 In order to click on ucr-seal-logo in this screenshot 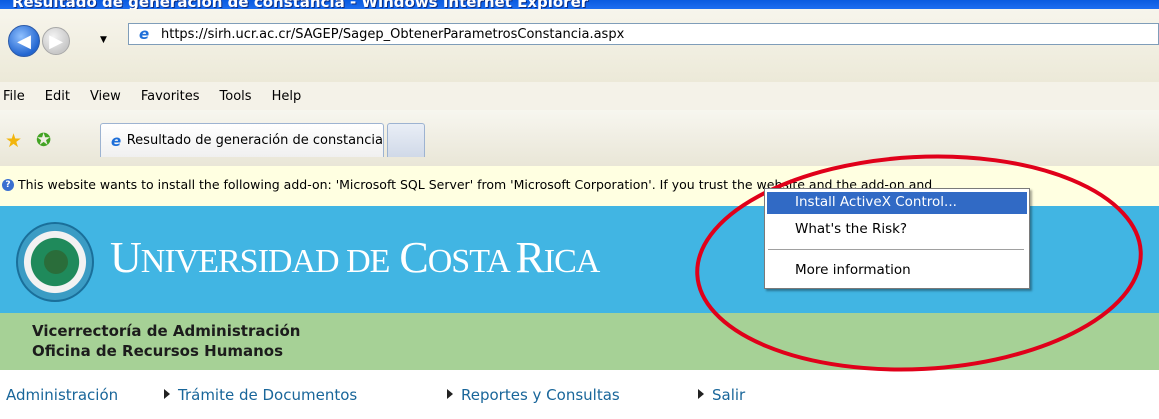, I will do `click(55, 262)`.